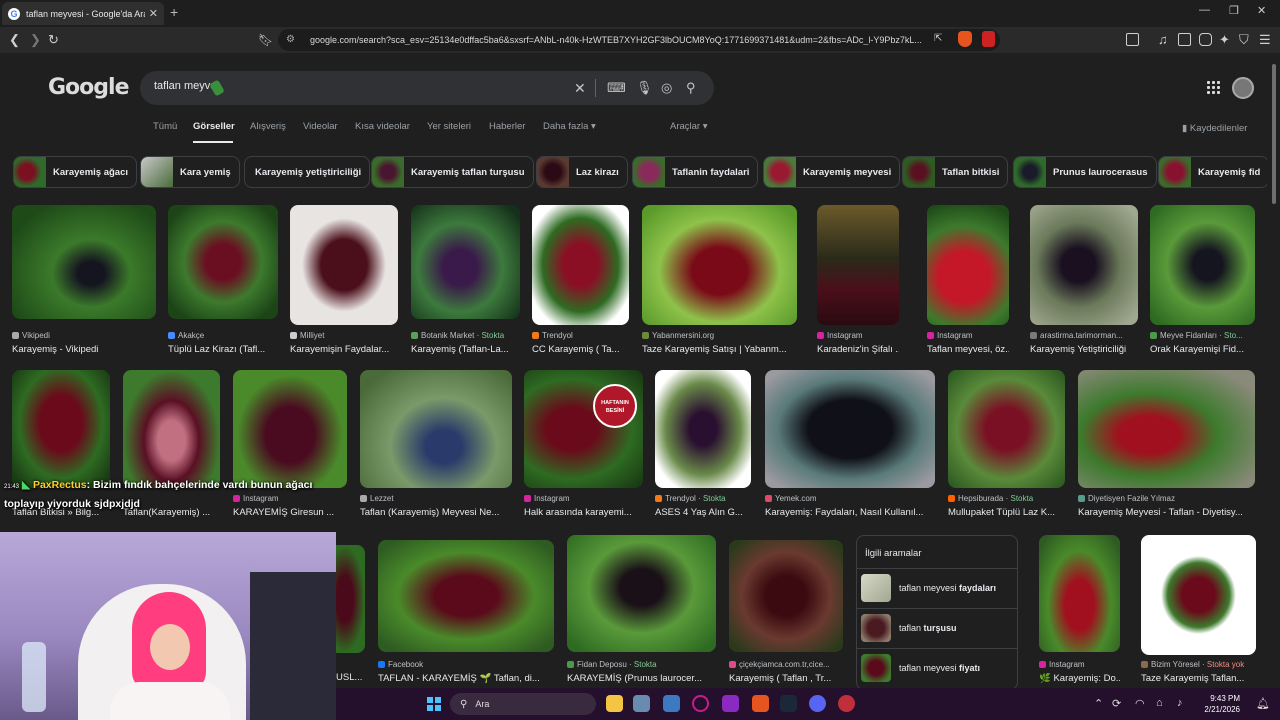 This screenshot has width=1280, height=720. What do you see at coordinates (1261, 10) in the screenshot?
I see `window-close-icon: ✕` at bounding box center [1261, 10].